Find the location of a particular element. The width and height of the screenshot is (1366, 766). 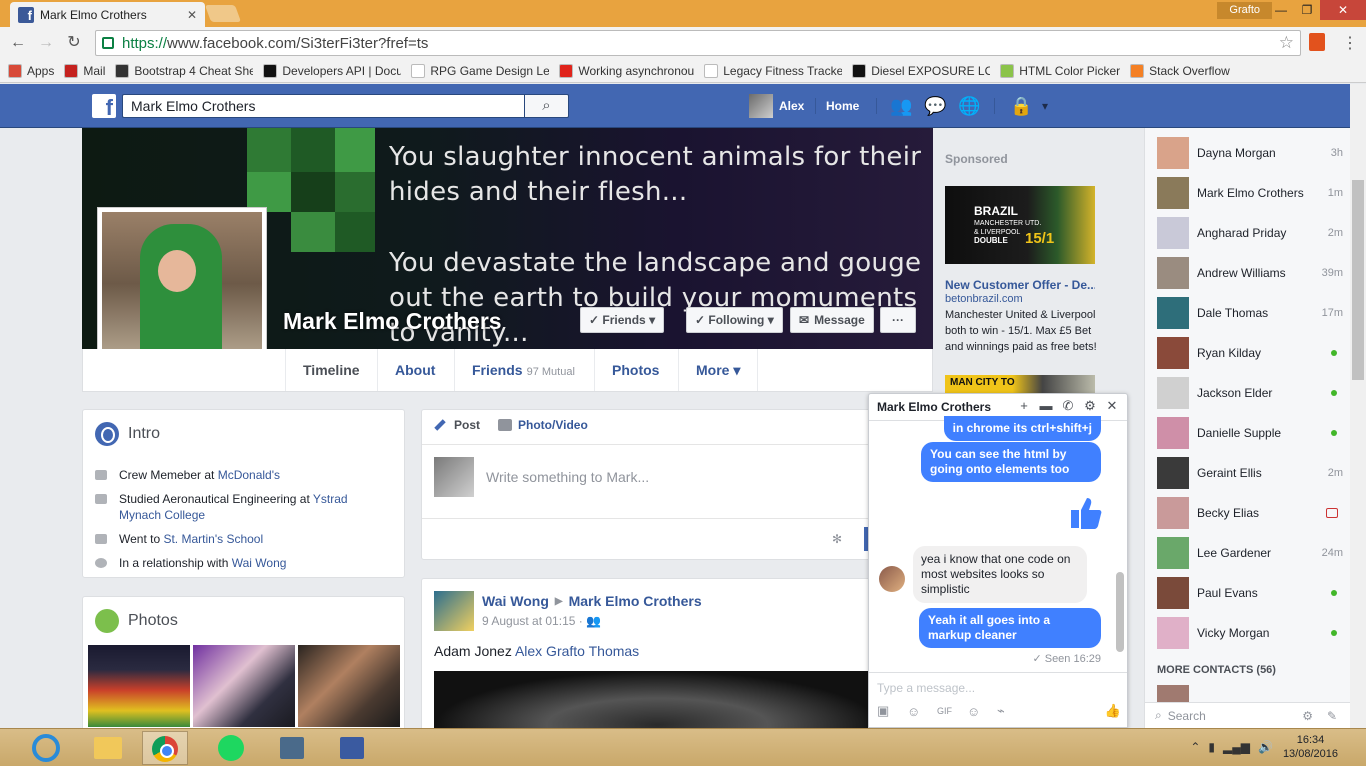

contact-row: Angharad Priday 2m is located at coordinates (1250, 233).